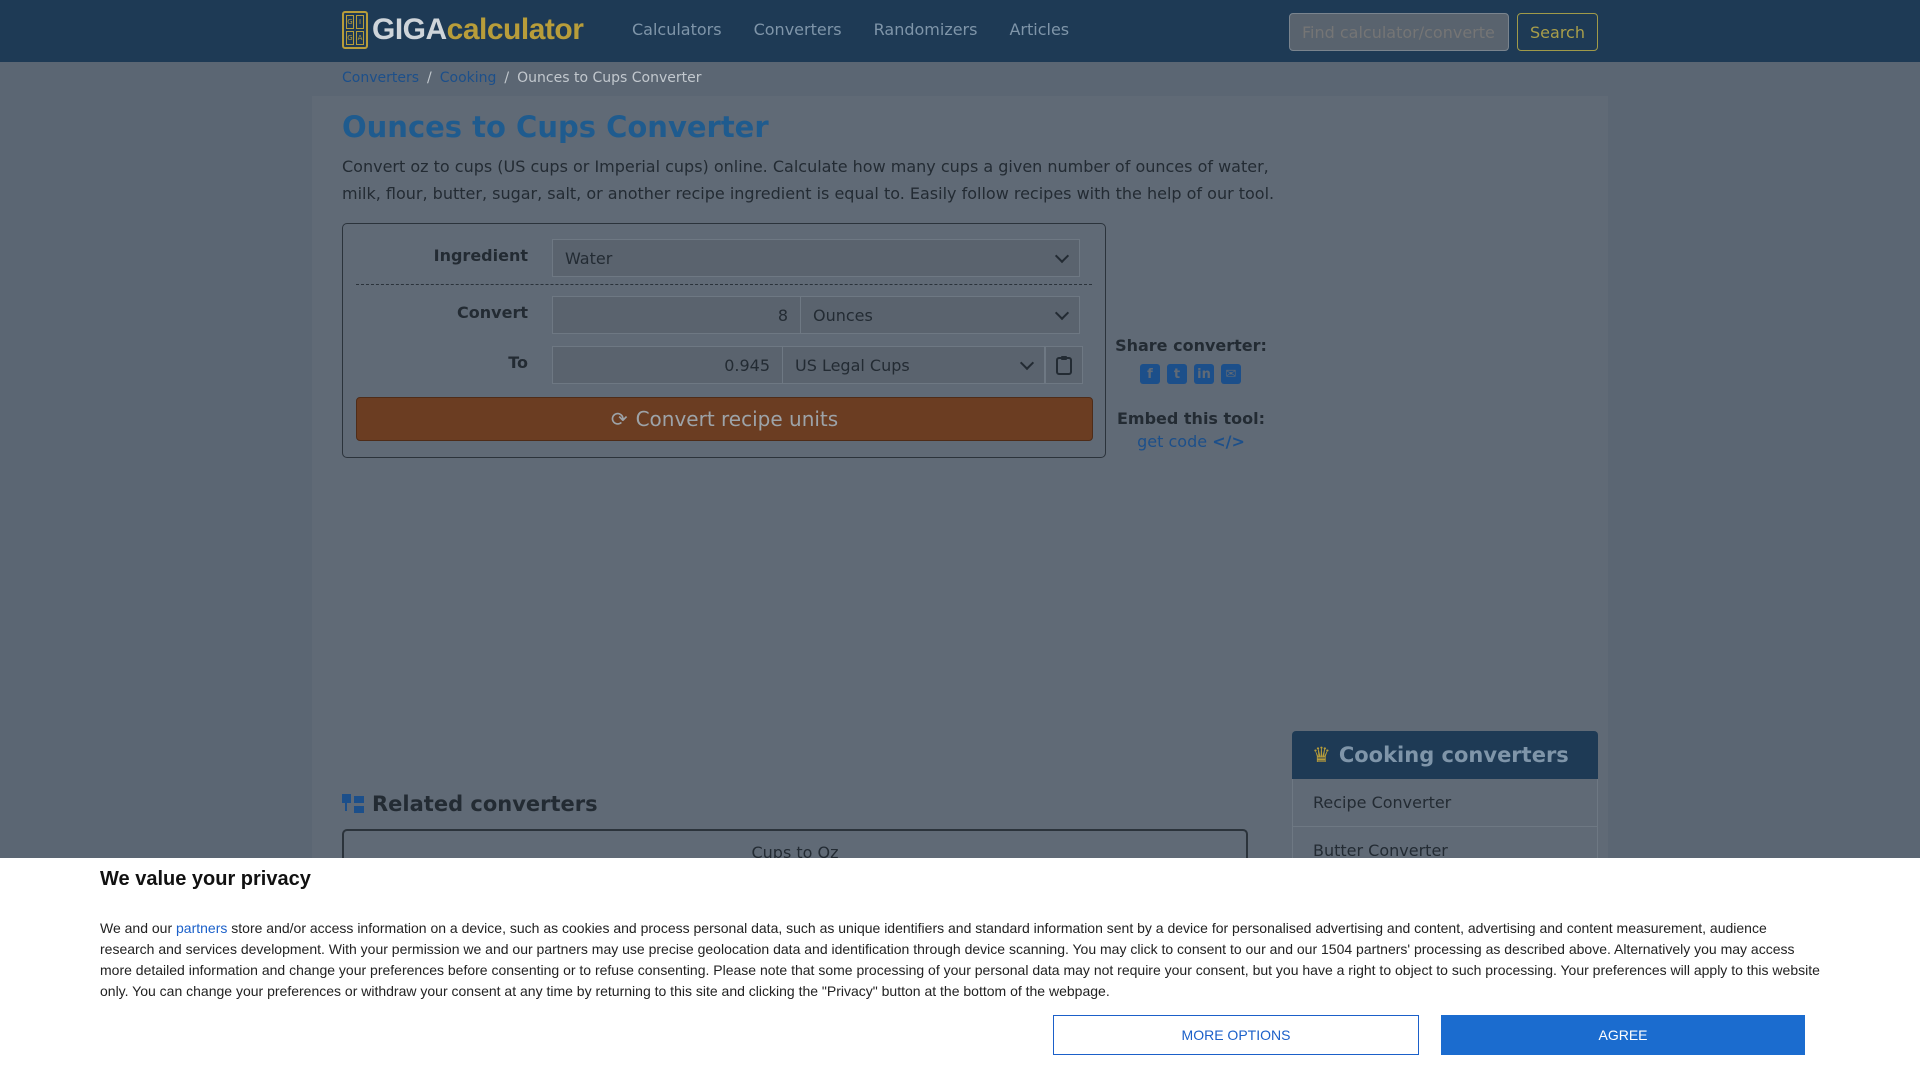  What do you see at coordinates (843, 315) in the screenshot?
I see `convert-unit-value: Ounces` at bounding box center [843, 315].